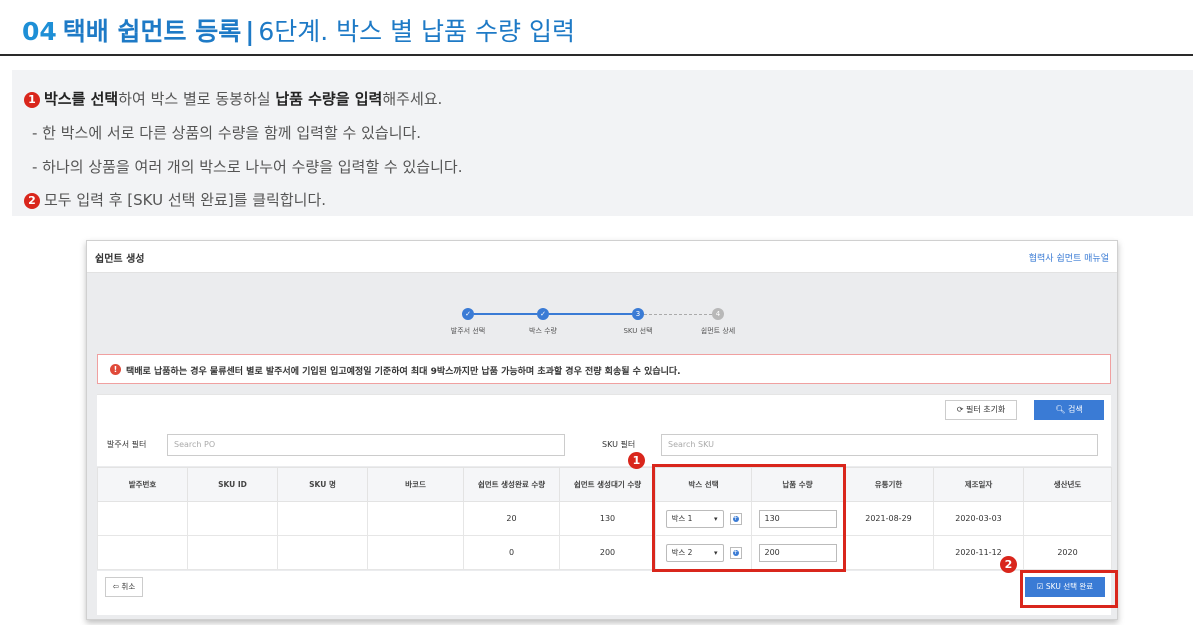 The height and width of the screenshot is (625, 1193). What do you see at coordinates (604, 593) in the screenshot?
I see `bottom-action-bar: ⇦ 취소 ☑ SKU 선택 완료` at bounding box center [604, 593].